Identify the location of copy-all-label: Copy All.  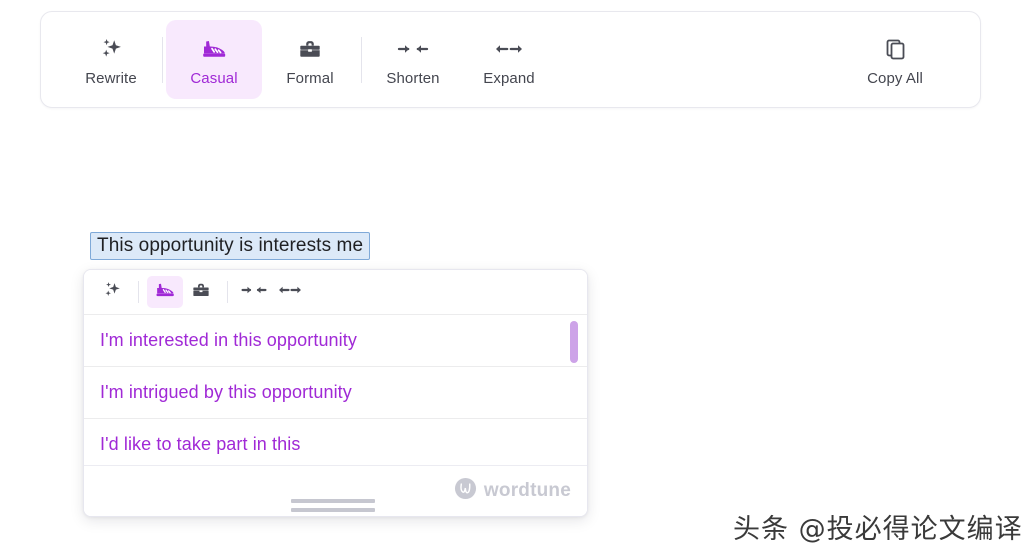
(895, 78).